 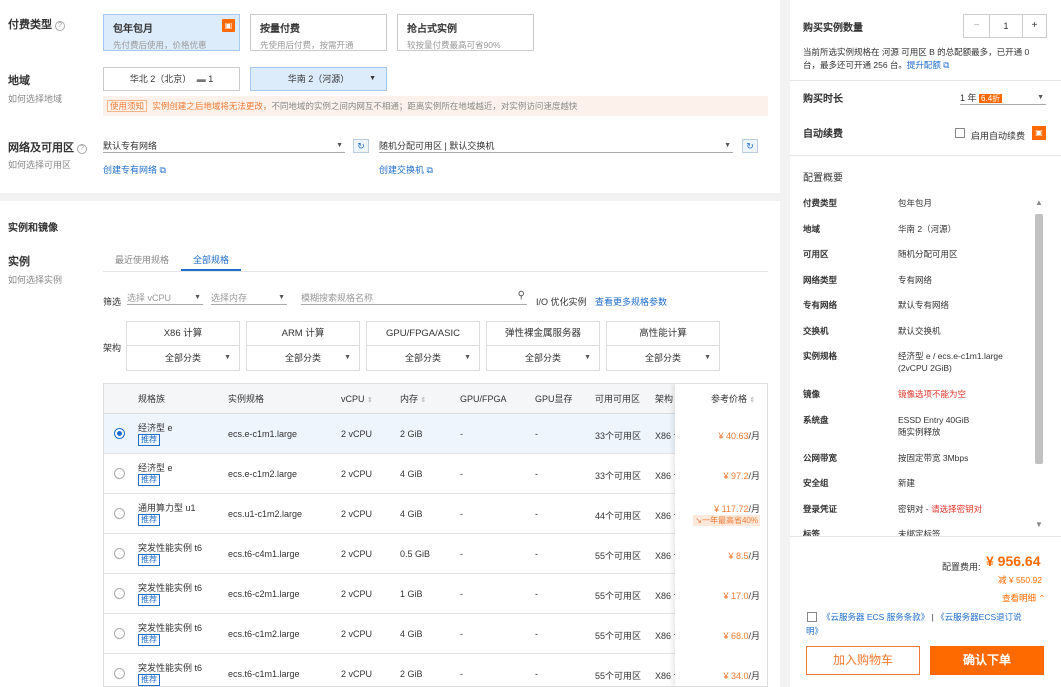 What do you see at coordinates (264, 634) in the screenshot?
I see `row-spec: ecs.t6-c1m2.large` at bounding box center [264, 634].